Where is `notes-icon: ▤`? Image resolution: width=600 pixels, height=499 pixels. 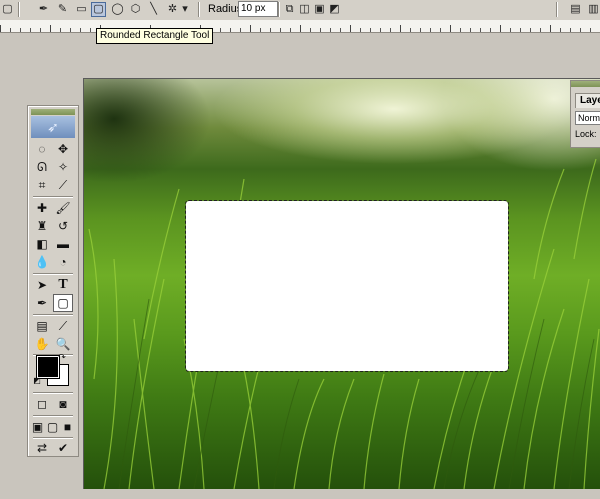 notes-icon: ▤ is located at coordinates (42, 326).